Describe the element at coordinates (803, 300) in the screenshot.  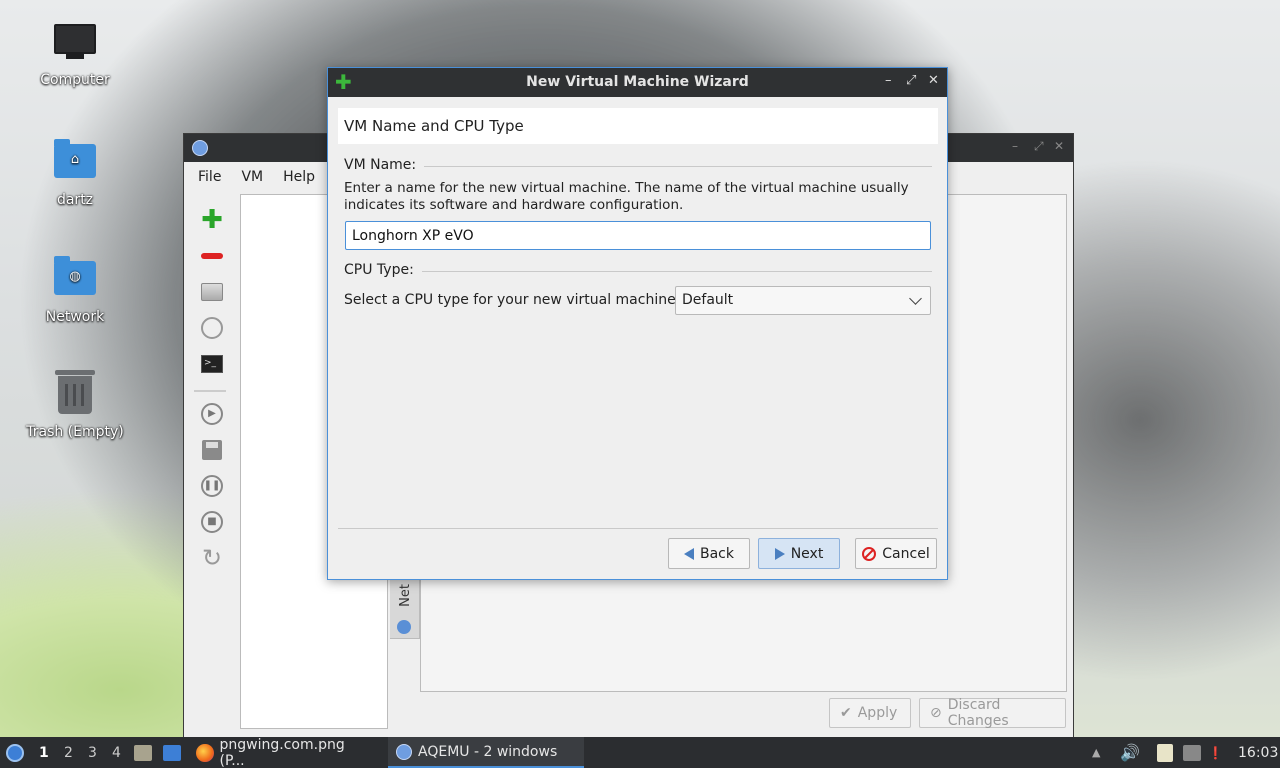
I see `cpu-type-select: Default` at that location.